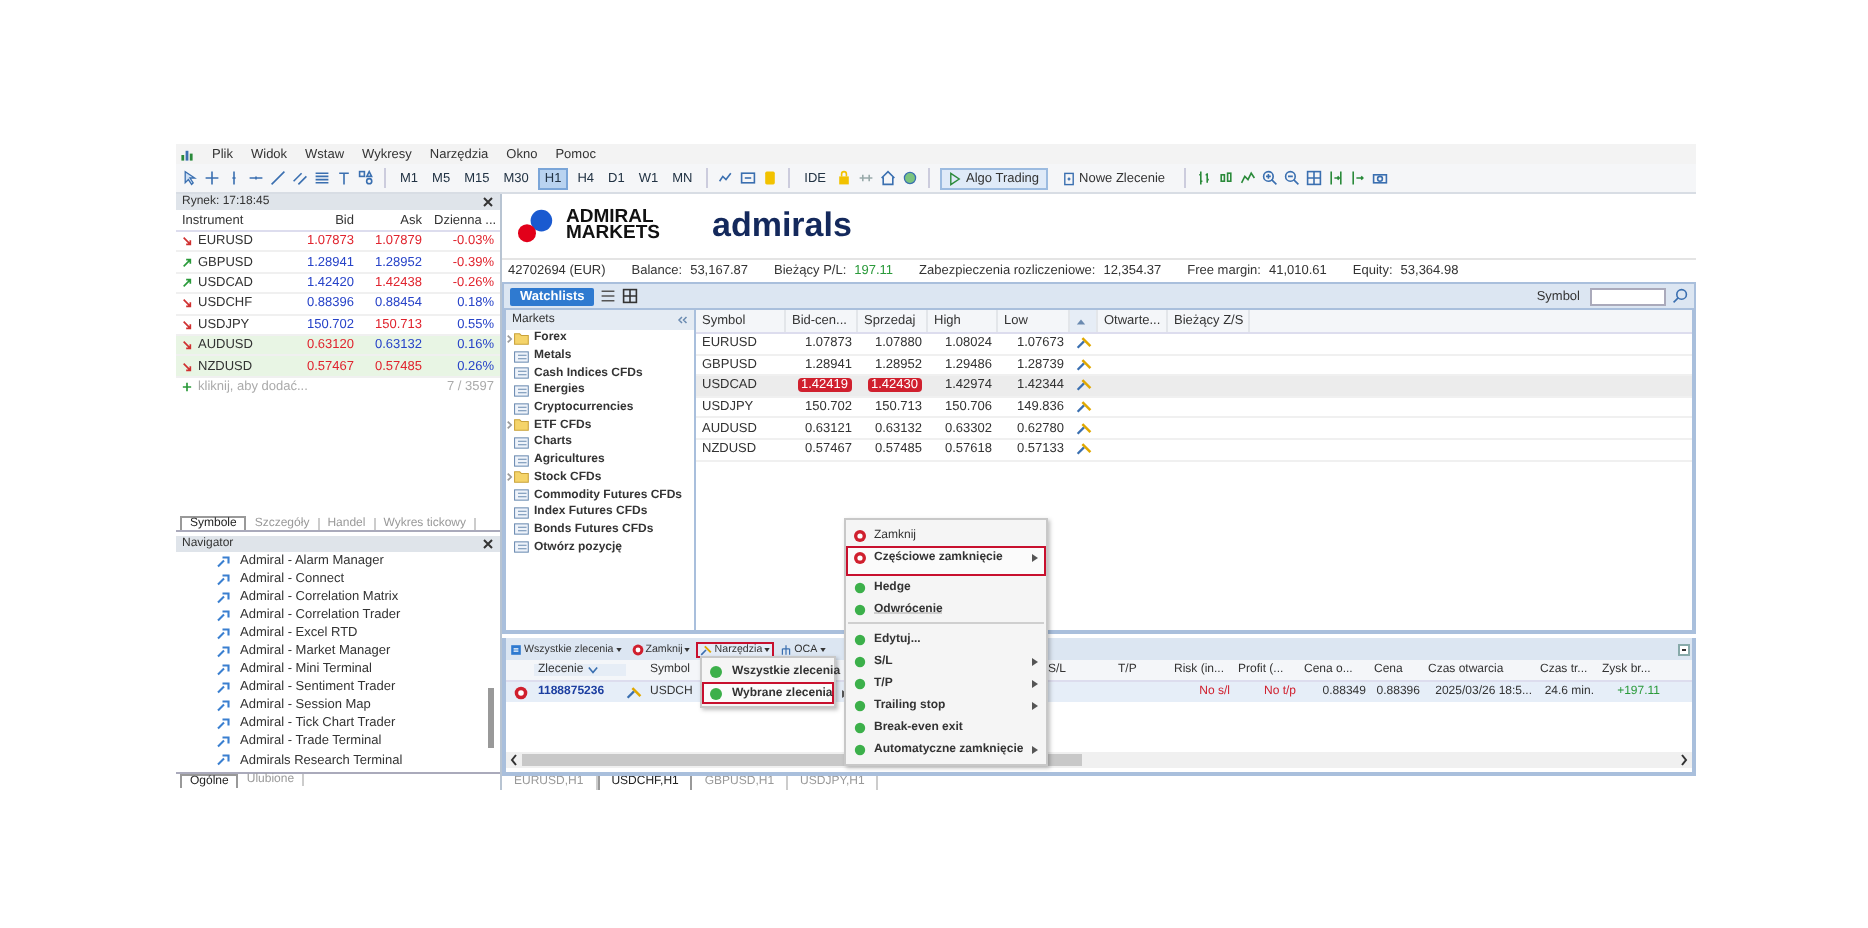 Image resolution: width=1868 pixels, height=928 pixels. Describe the element at coordinates (1291, 178) in the screenshot. I see `zoom-out-icon` at that location.